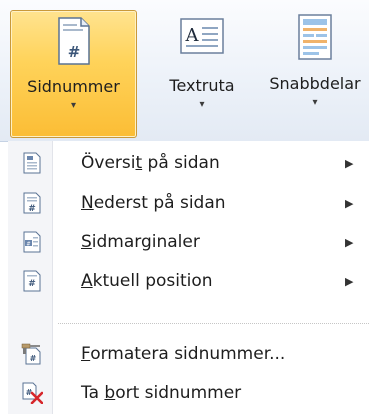 The width and height of the screenshot is (369, 414). What do you see at coordinates (32, 203) in the screenshot?
I see `bottom-of-page-icon: #` at bounding box center [32, 203].